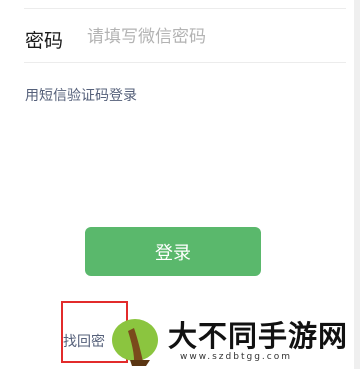 The width and height of the screenshot is (360, 369). I want to click on sms-login-link: 用短信验证码登录, so click(81, 95).